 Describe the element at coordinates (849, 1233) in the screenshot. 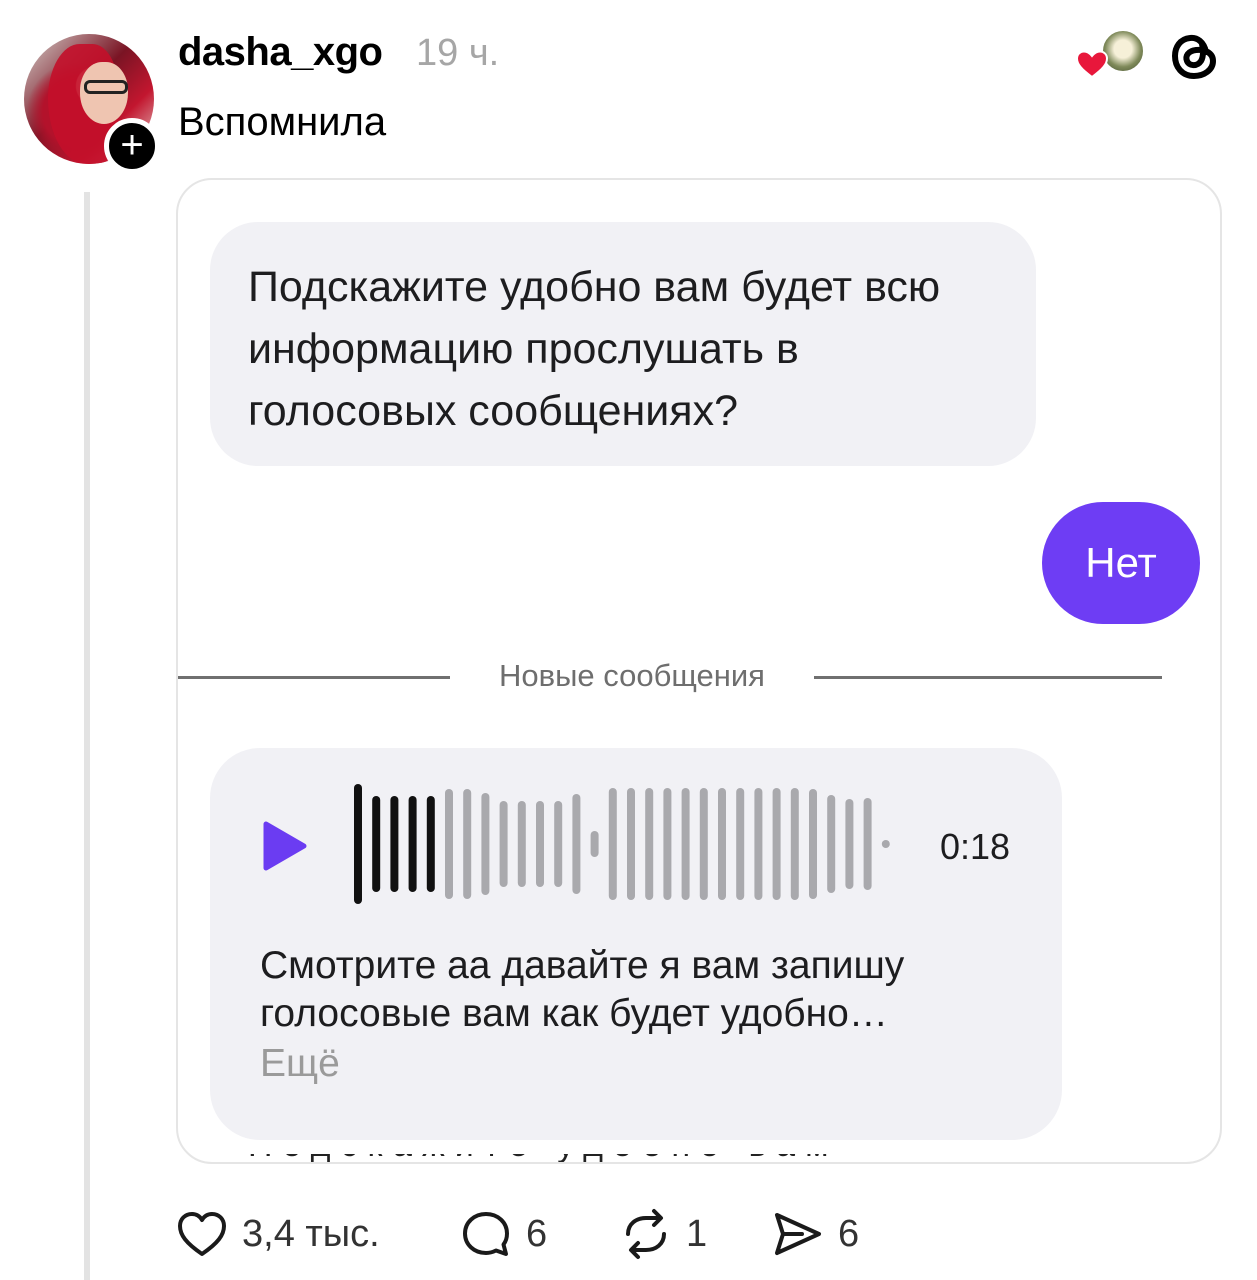

I see `share-count: 6` at that location.